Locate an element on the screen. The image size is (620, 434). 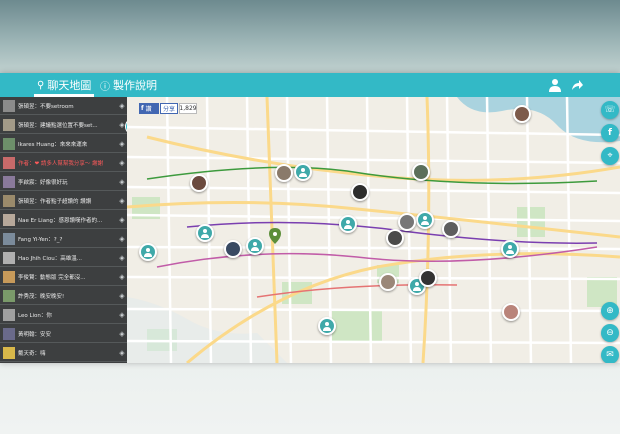
broadcast-button: ☏ is located at coordinates (610, 110).